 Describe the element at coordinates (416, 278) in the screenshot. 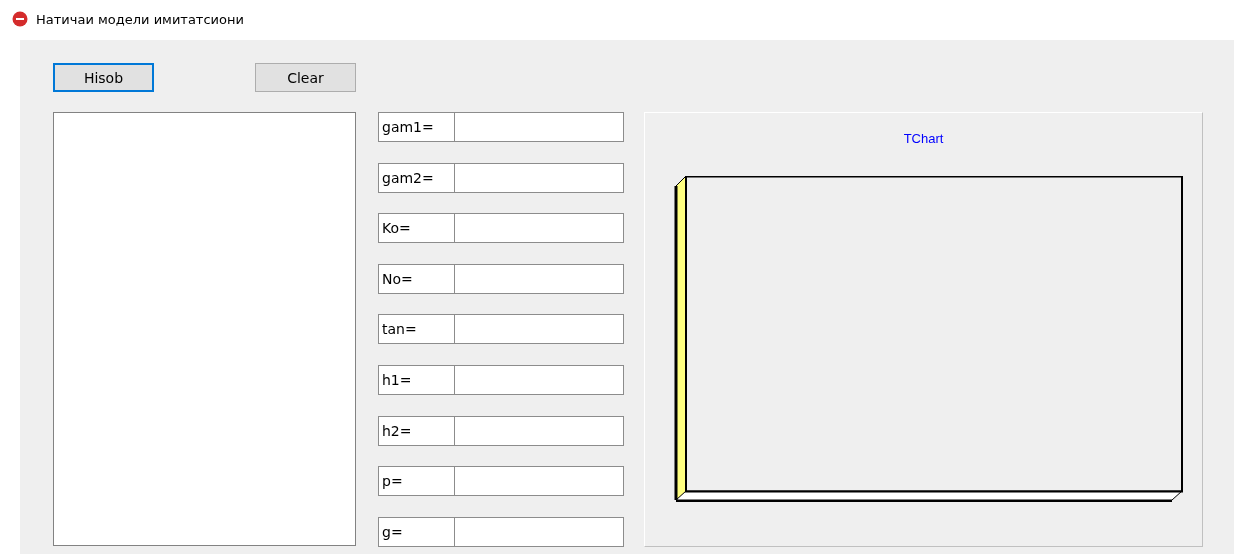

I see `field-label: No=` at that location.